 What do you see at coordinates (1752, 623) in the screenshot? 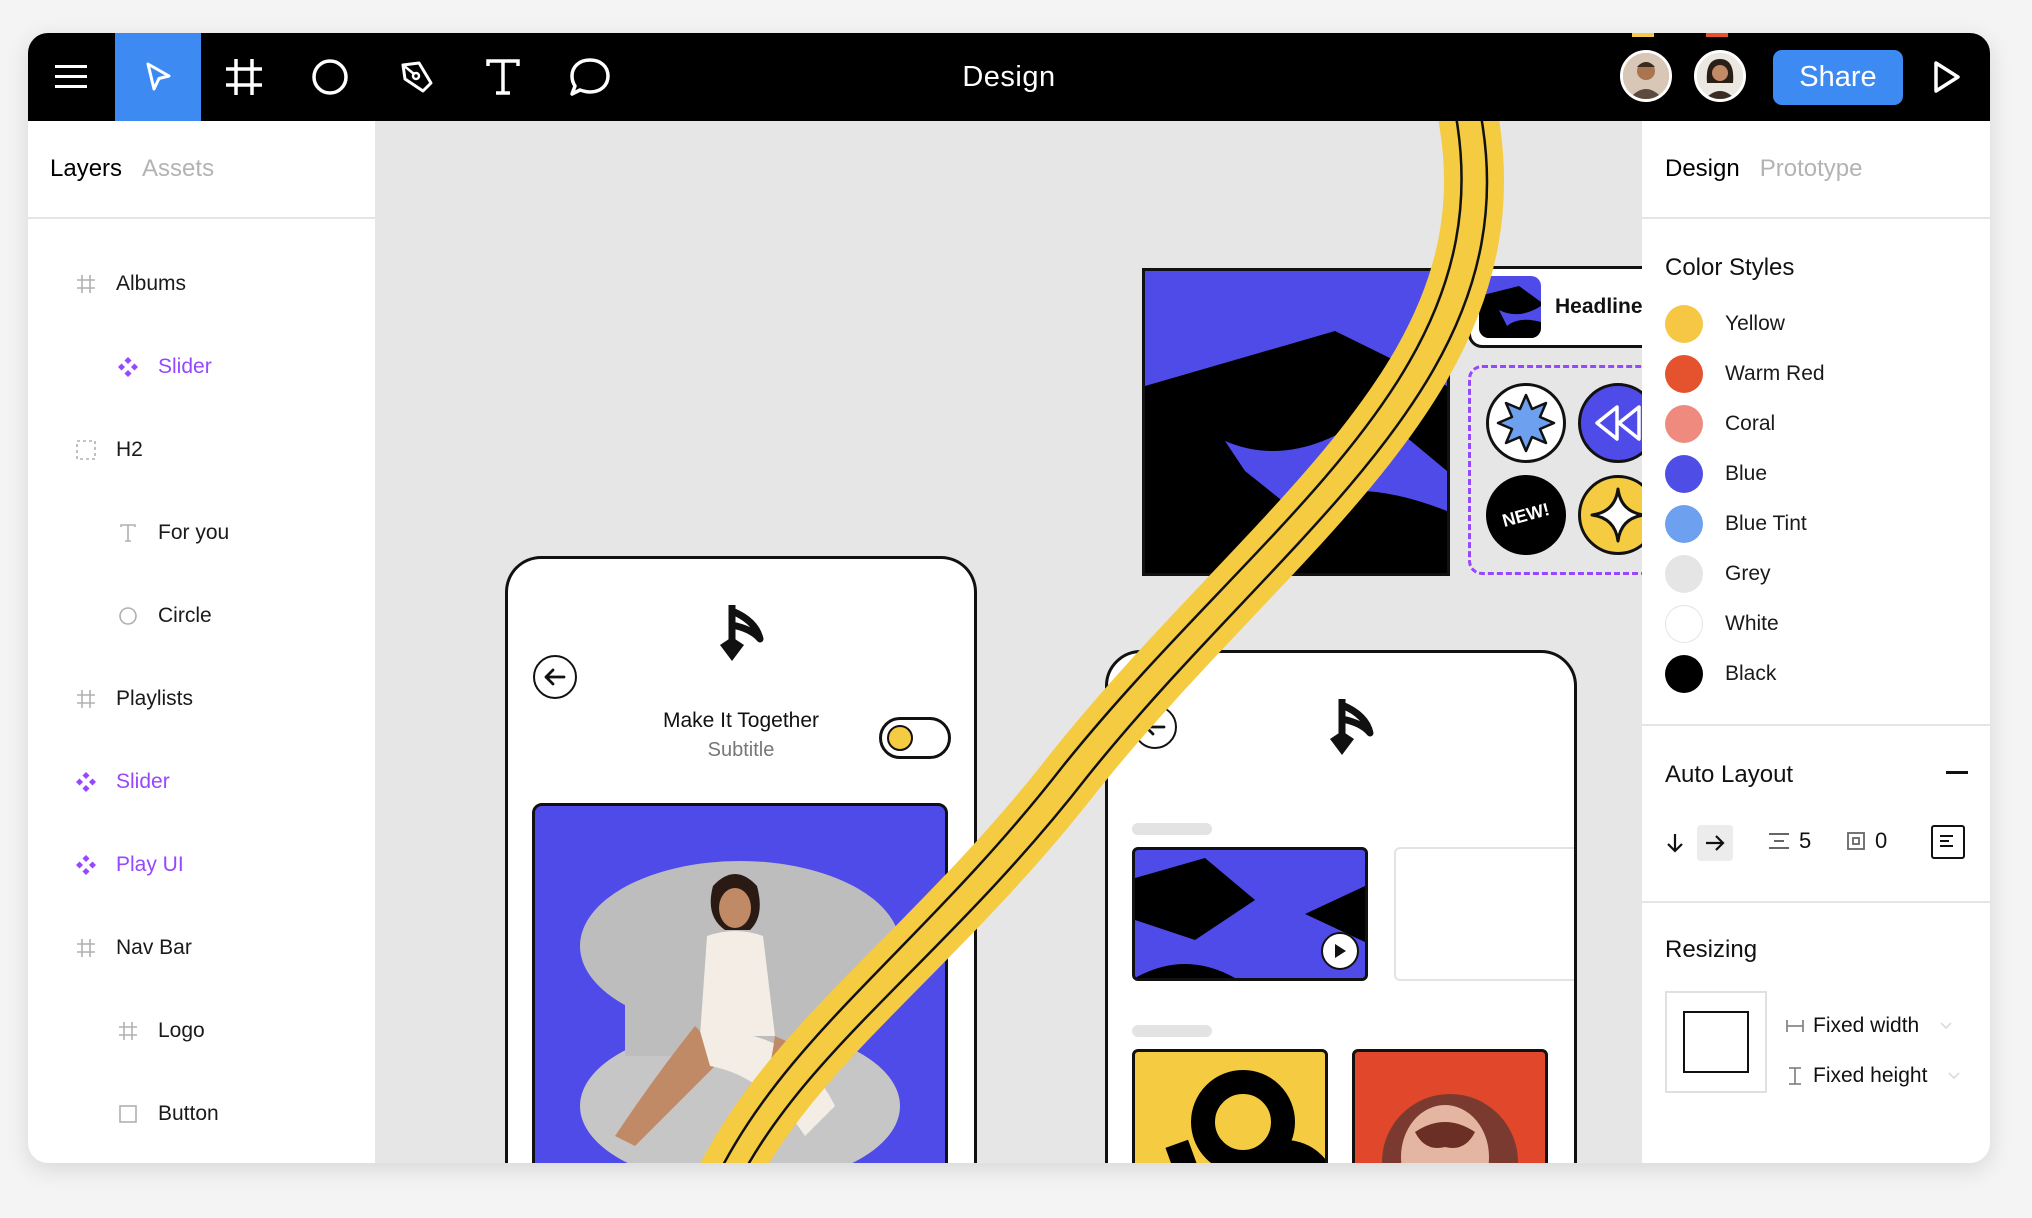
I see `color-style-label: White` at bounding box center [1752, 623].